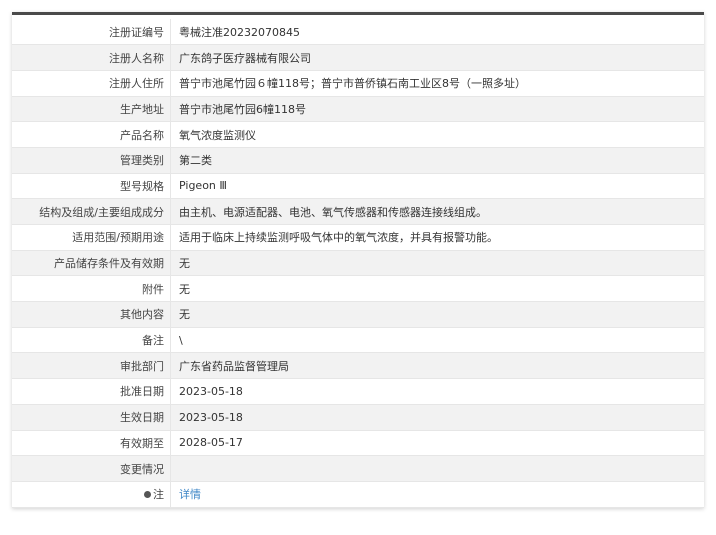 This screenshot has height=535, width=716. I want to click on note-row: 注 详情, so click(358, 494).